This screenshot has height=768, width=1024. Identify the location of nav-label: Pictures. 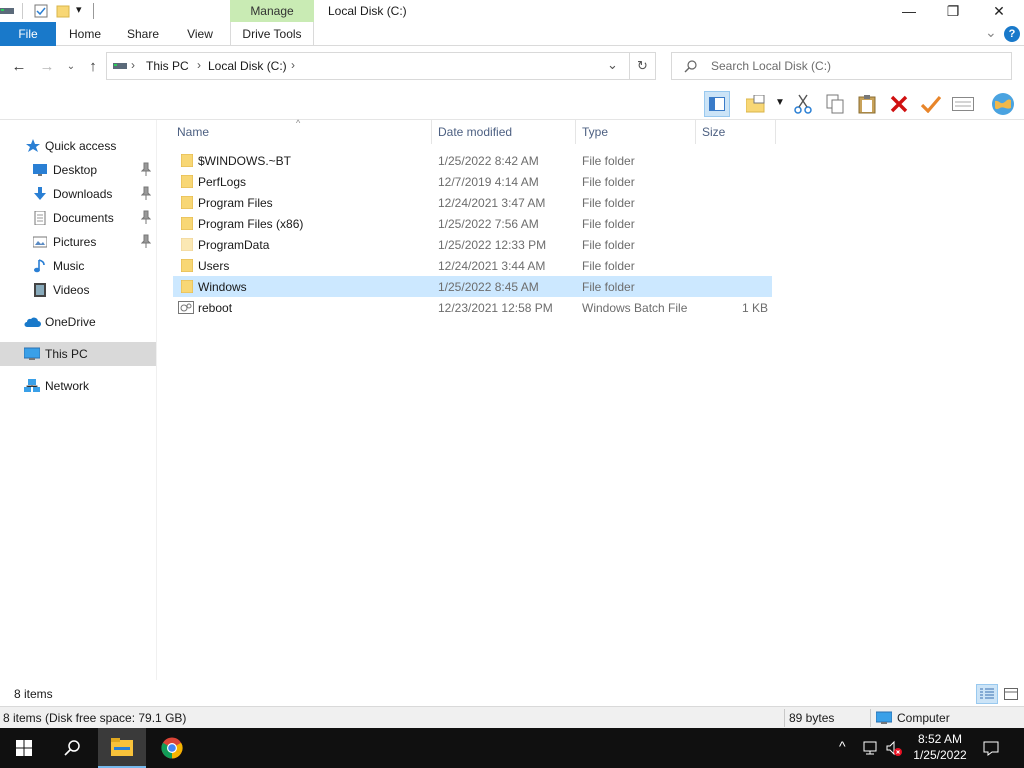
(75, 242).